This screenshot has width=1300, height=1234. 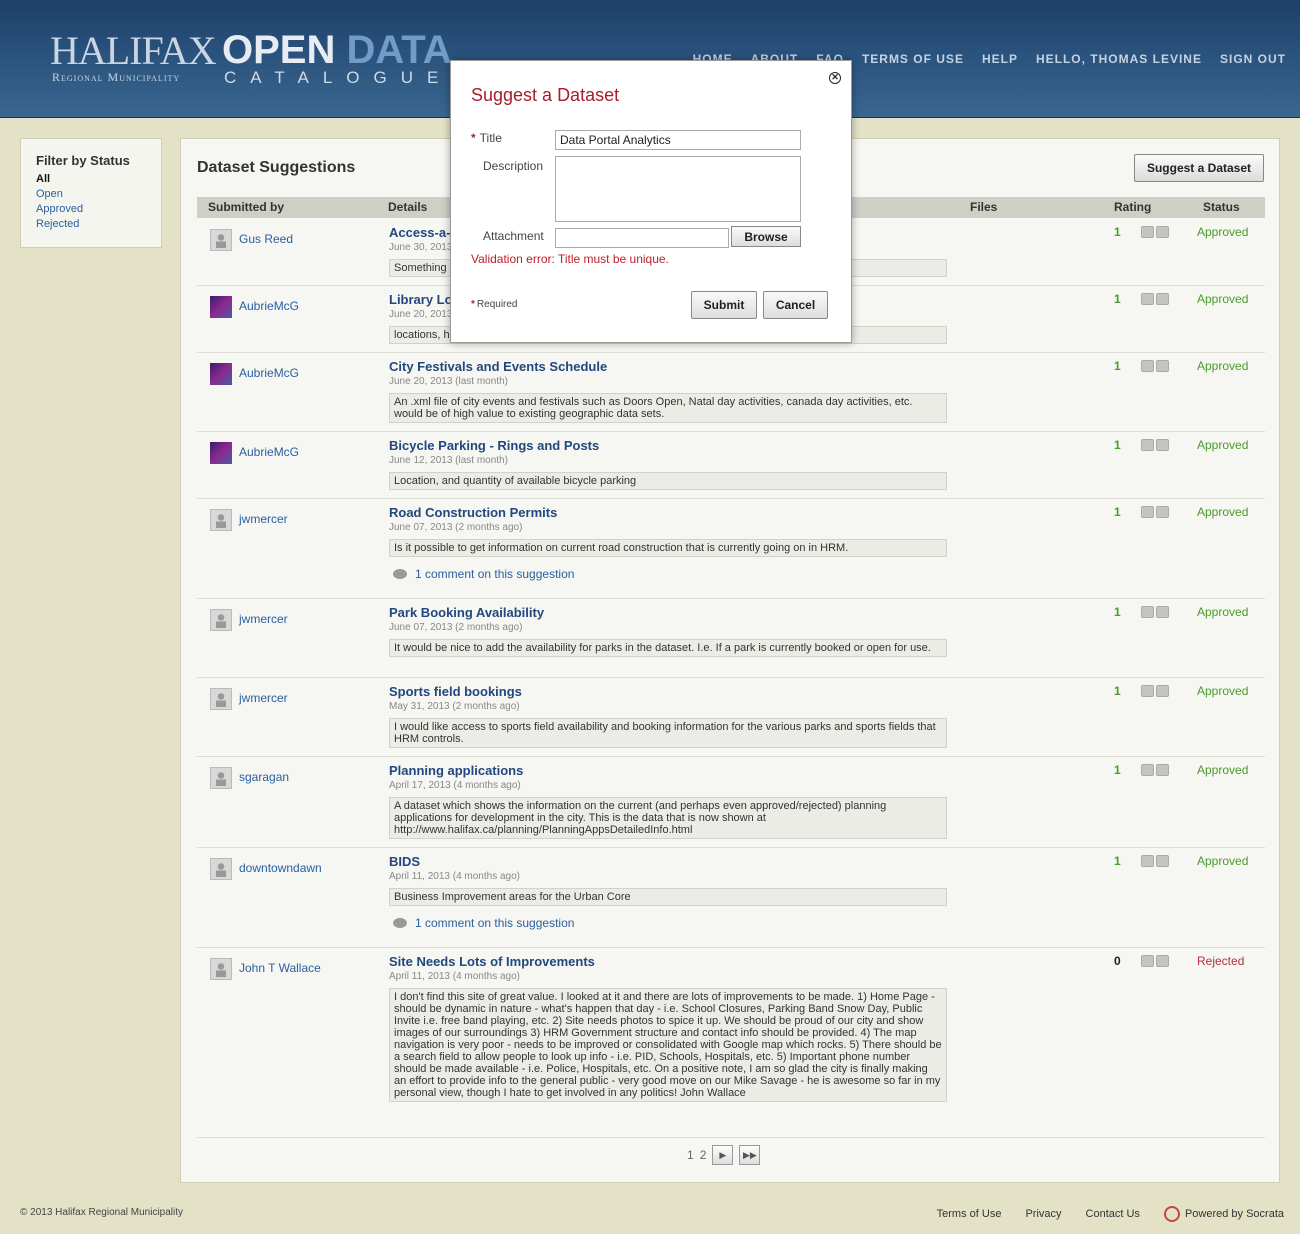 What do you see at coordinates (91, 194) in the screenshot?
I see `filter-open: Open` at bounding box center [91, 194].